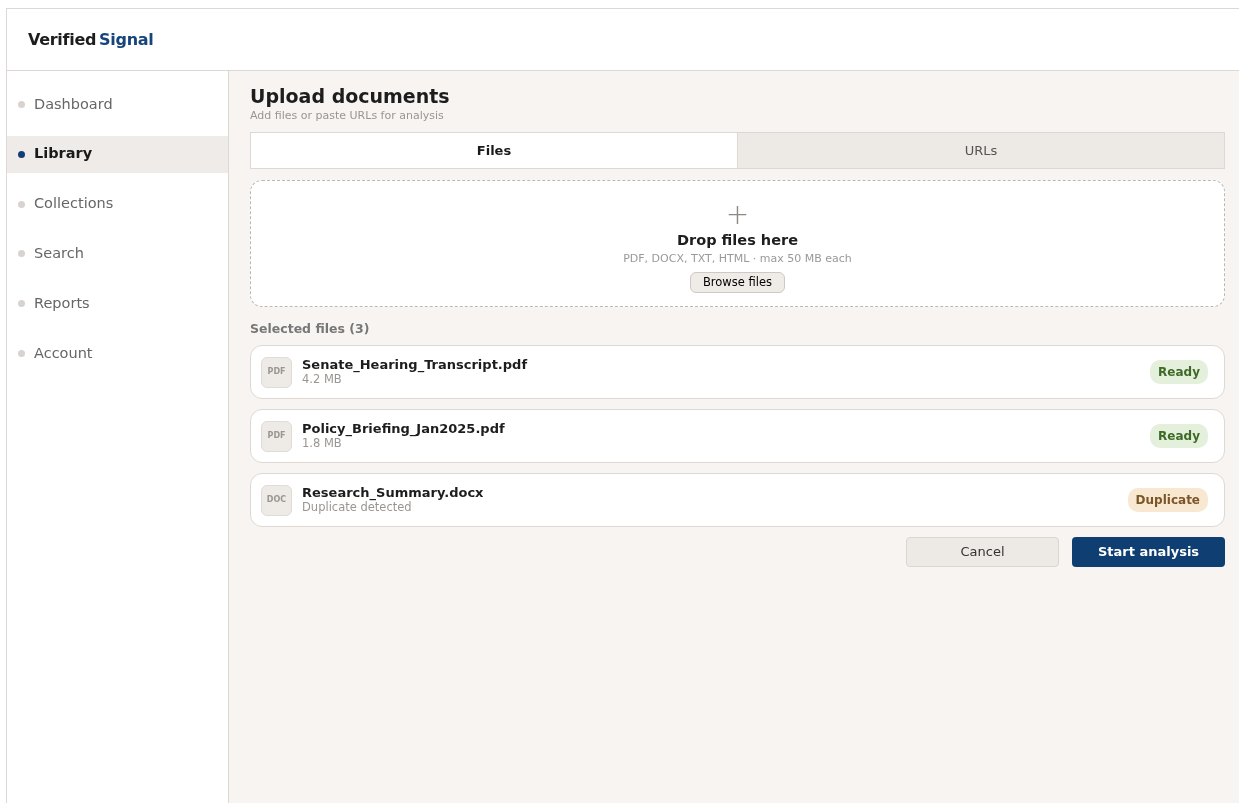 The height and width of the screenshot is (803, 1239). I want to click on section-heading: Selected files (3), so click(310, 329).